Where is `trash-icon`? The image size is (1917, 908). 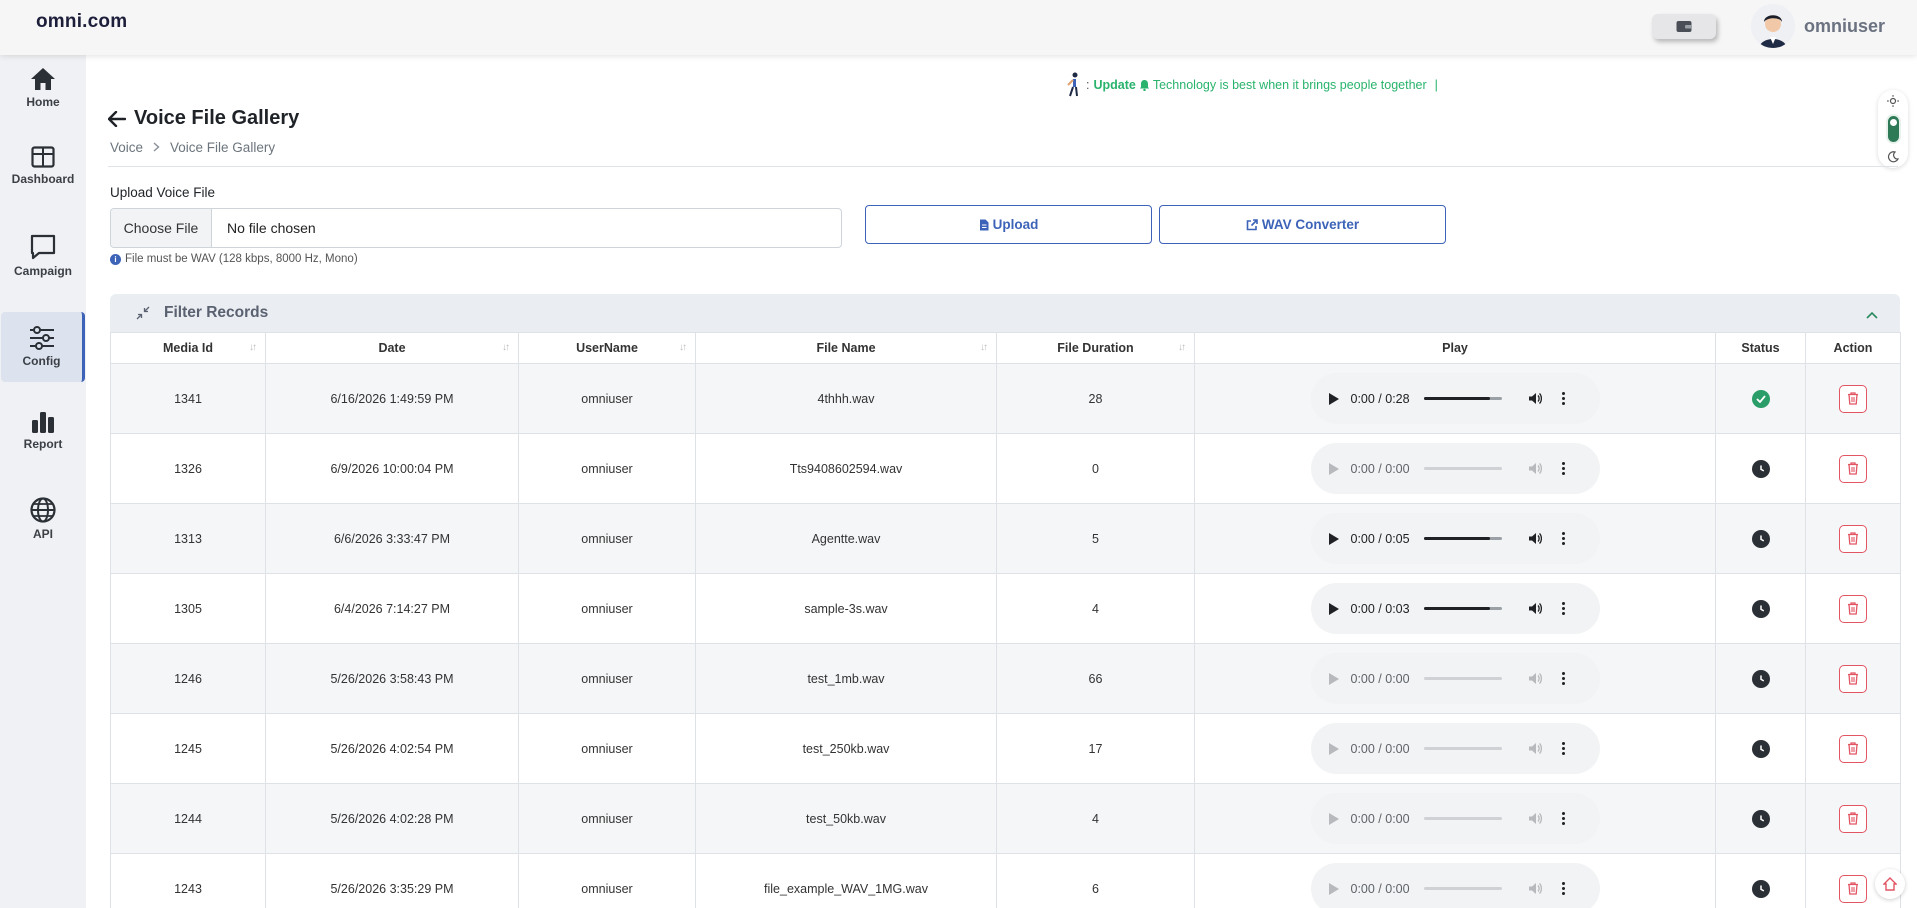 trash-icon is located at coordinates (1853, 608).